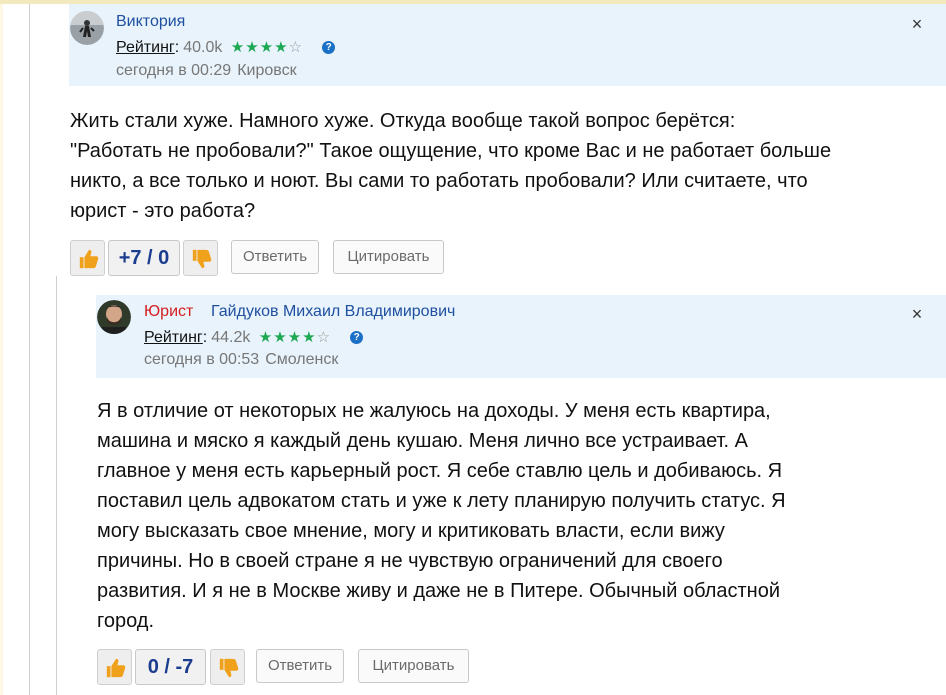 This screenshot has width=946, height=695. What do you see at coordinates (144, 258) in the screenshot?
I see `vote-score: +7 / 0` at bounding box center [144, 258].